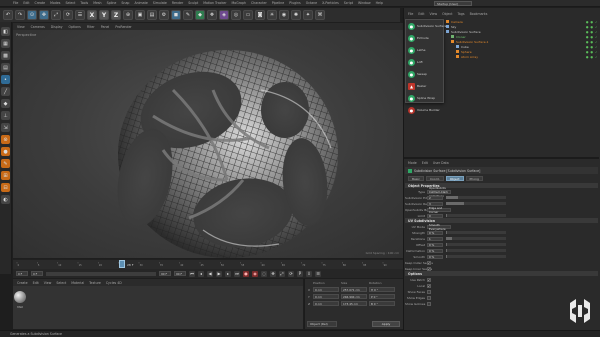  Describe the element at coordinates (472, 42) in the screenshot. I see `object-name: Subdivision Surface.1` at that location.